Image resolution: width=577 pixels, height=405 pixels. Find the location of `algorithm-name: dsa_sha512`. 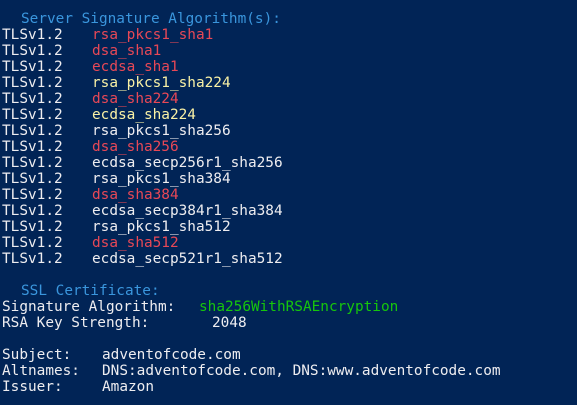

algorithm-name: dsa_sha512 is located at coordinates (135, 243).